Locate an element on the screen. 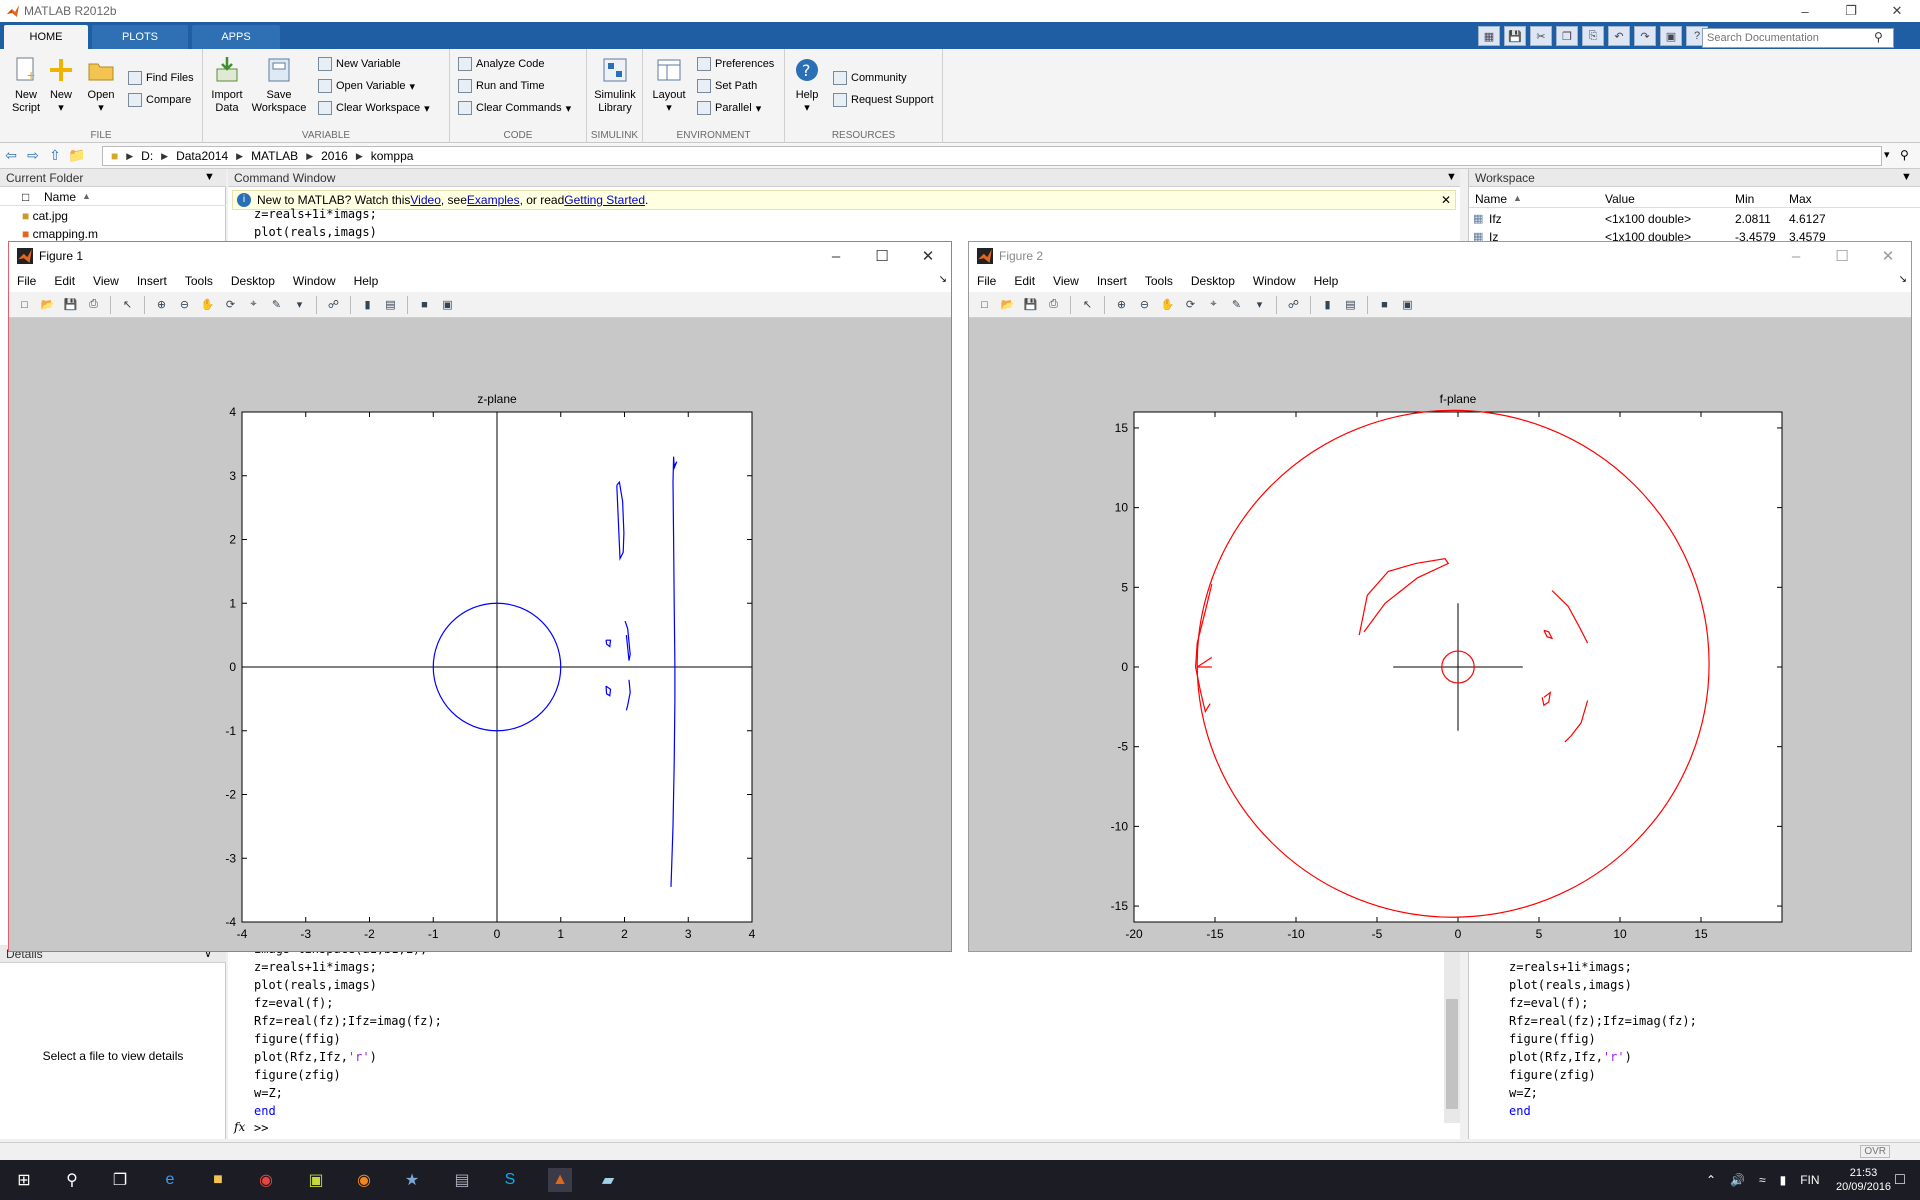 The height and width of the screenshot is (1200, 1920). app-icon: ★ is located at coordinates (412, 1180).